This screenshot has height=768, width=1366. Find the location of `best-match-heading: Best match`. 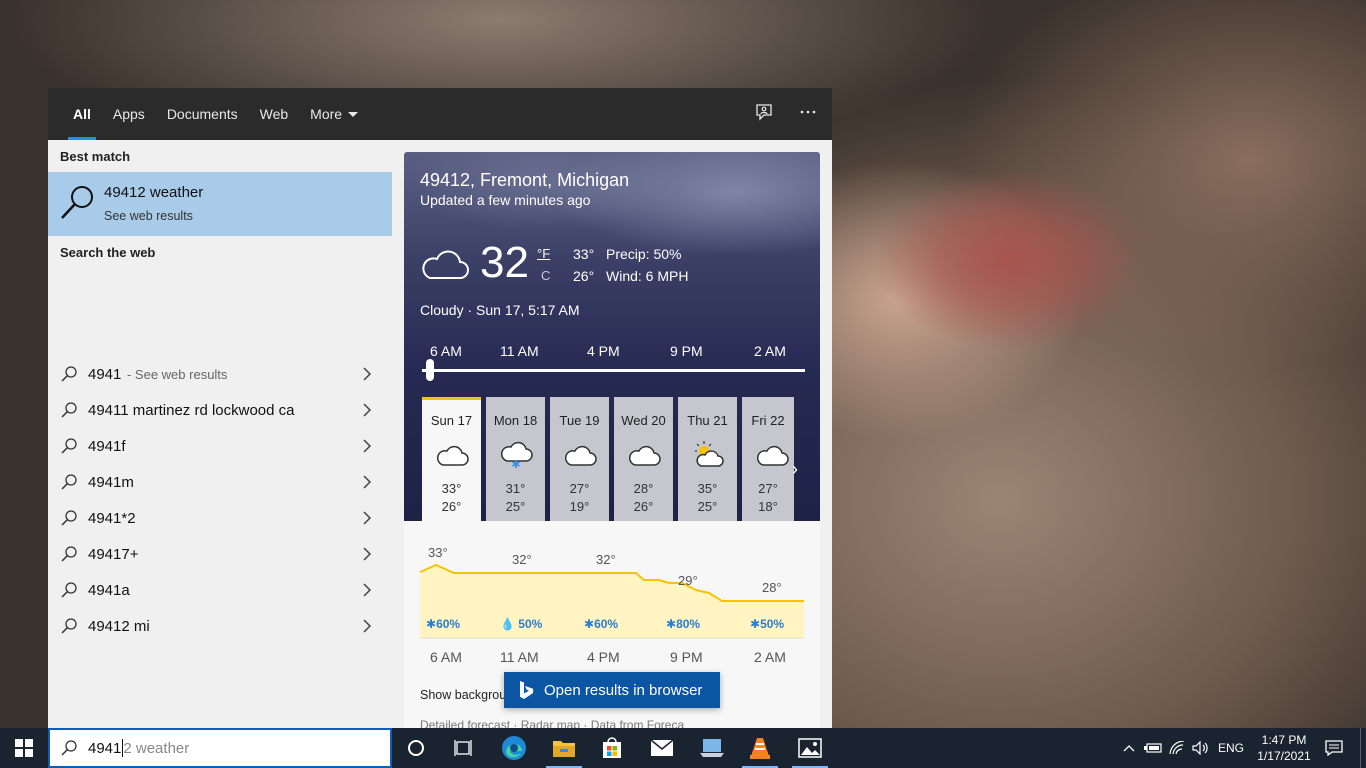

best-match-heading: Best match is located at coordinates (95, 156).